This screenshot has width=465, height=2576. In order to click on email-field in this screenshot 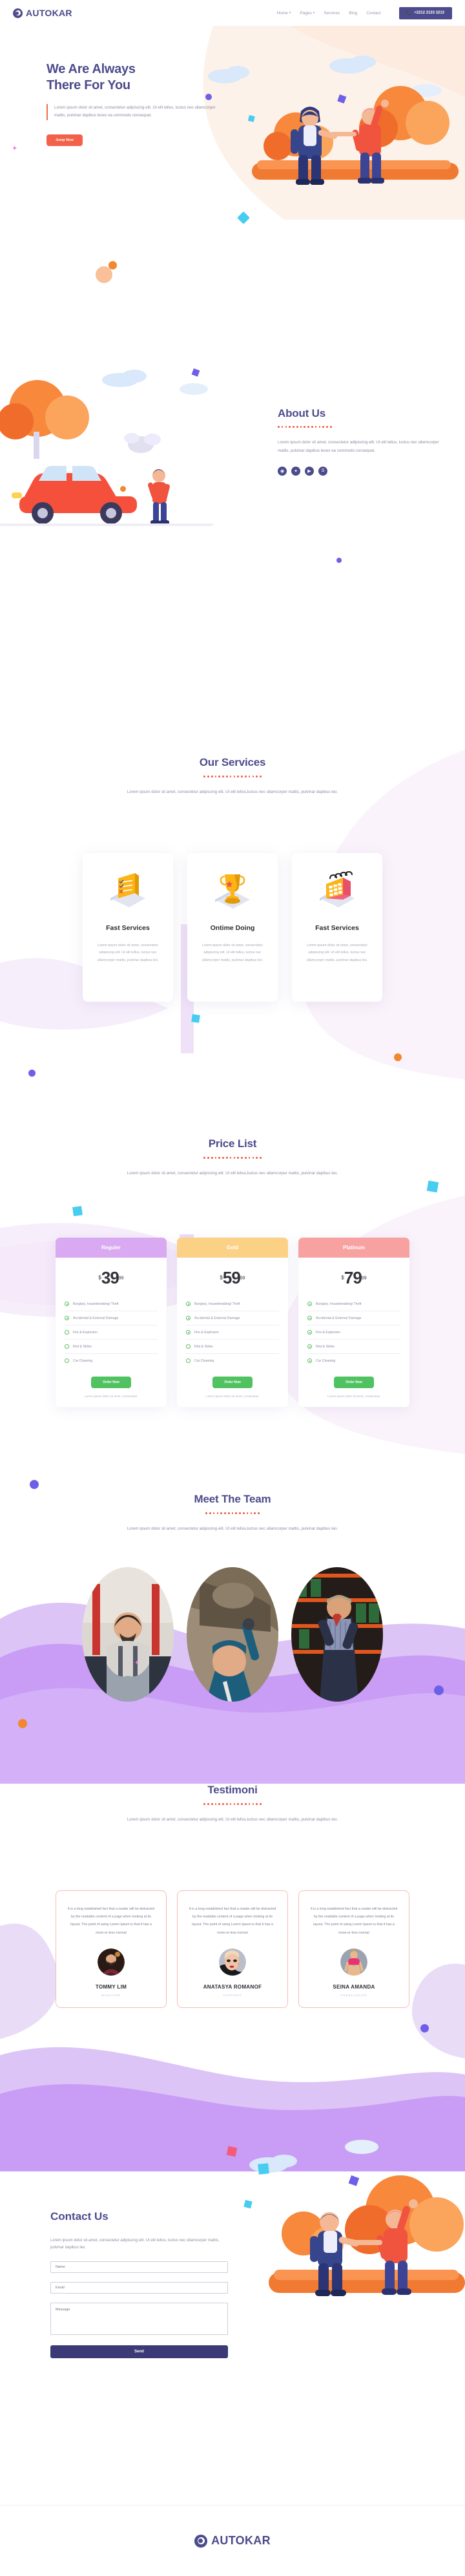, I will do `click(139, 2287)`.